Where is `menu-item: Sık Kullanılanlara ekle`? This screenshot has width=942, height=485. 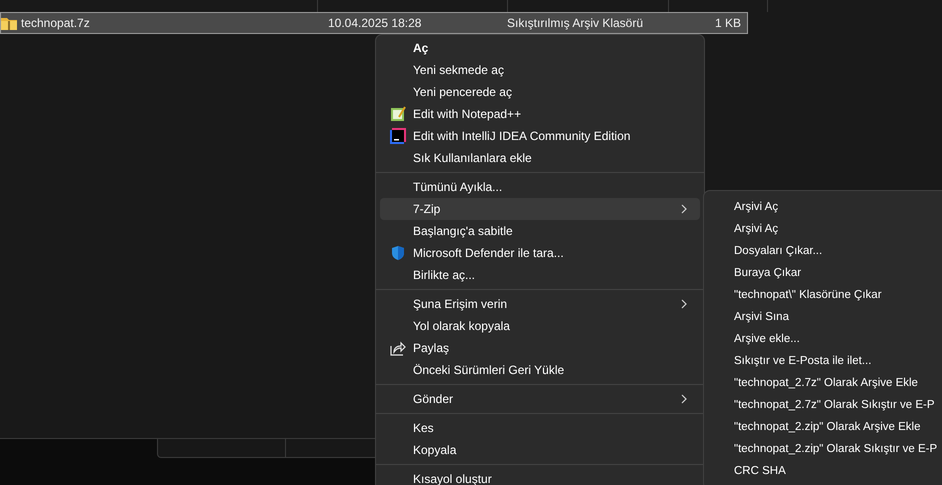
menu-item: Sık Kullanılanlara ekle is located at coordinates (540, 158).